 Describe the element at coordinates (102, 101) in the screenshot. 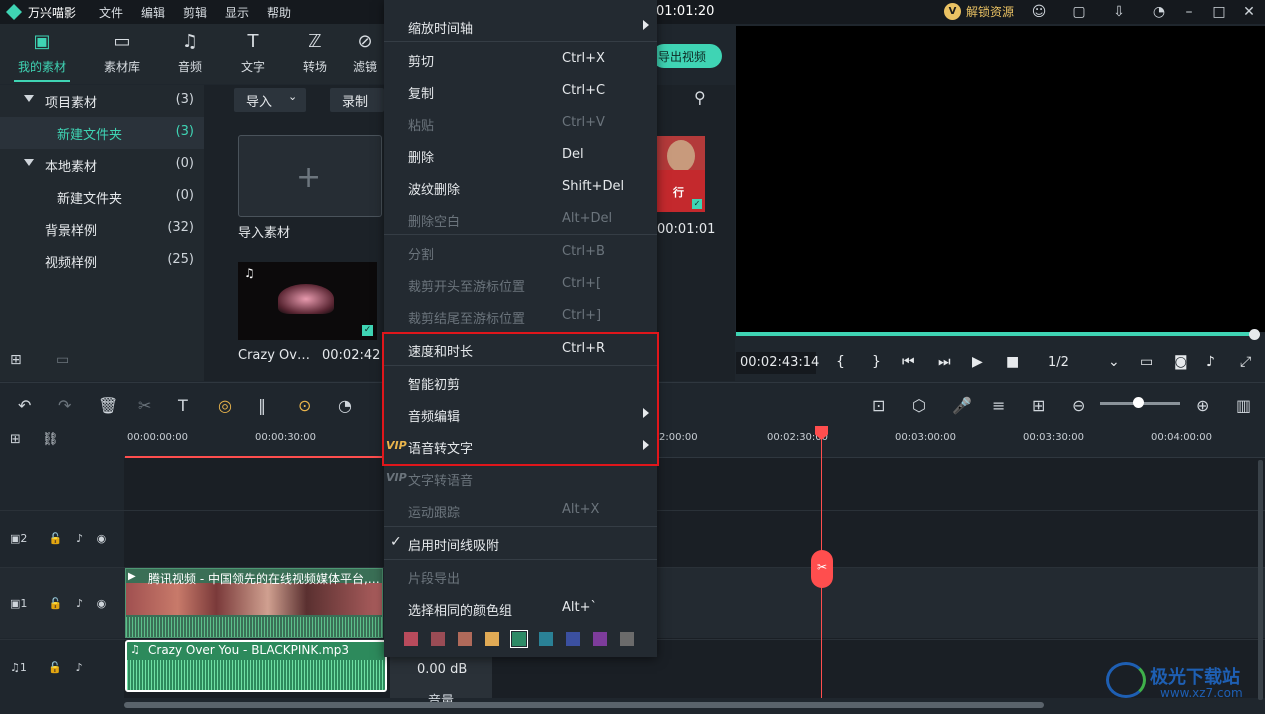

I see `tree-project-media: 项目素材 (3)` at that location.